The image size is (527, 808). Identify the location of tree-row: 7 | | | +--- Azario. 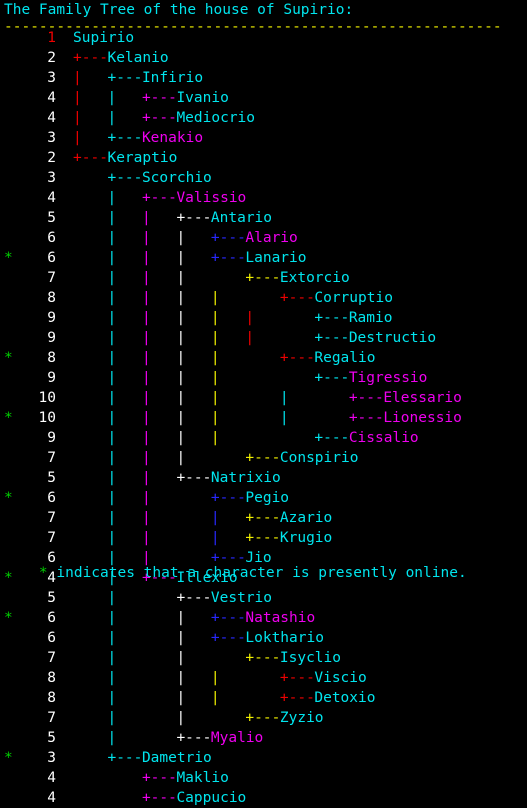
(263, 518).